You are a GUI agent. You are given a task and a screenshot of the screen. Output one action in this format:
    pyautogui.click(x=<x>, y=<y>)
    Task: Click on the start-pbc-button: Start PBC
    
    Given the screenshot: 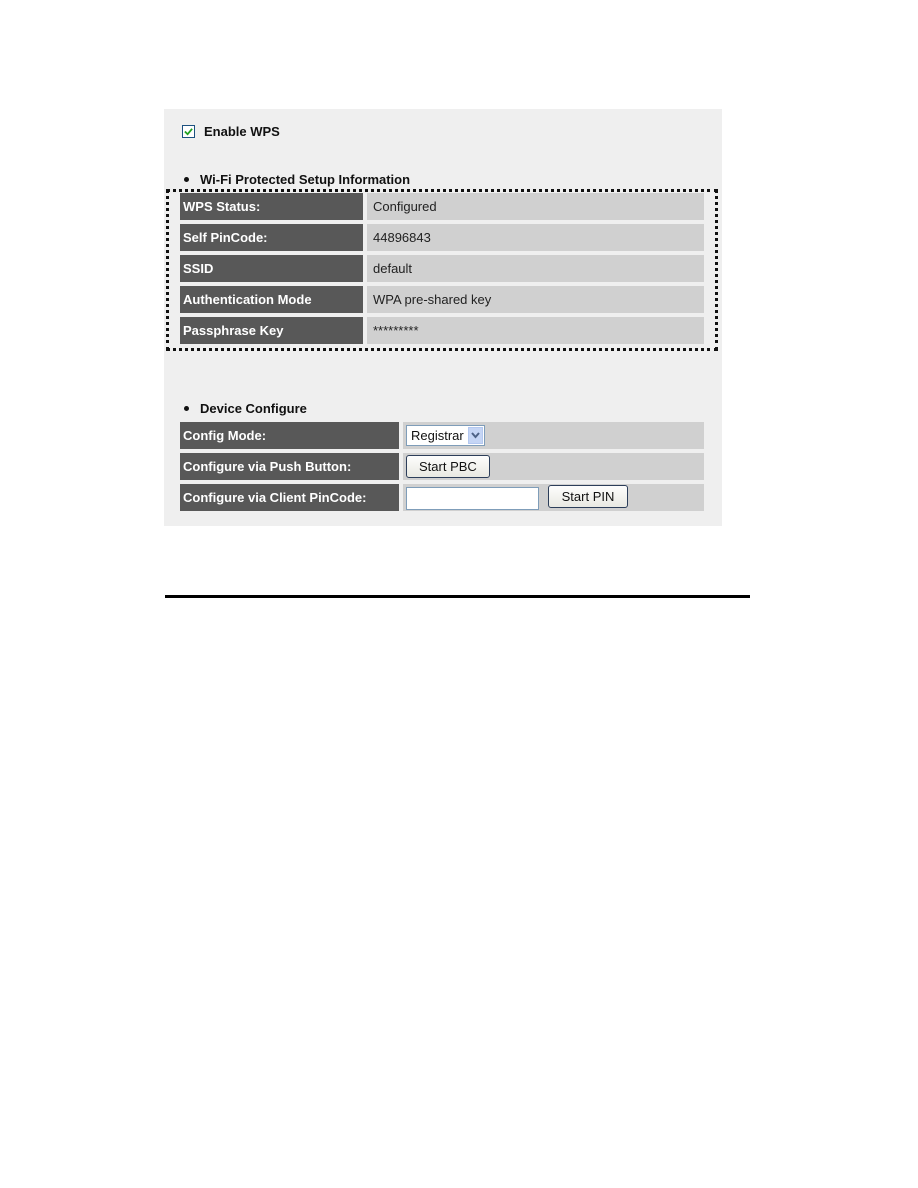 What is the action you would take?
    pyautogui.click(x=448, y=466)
    